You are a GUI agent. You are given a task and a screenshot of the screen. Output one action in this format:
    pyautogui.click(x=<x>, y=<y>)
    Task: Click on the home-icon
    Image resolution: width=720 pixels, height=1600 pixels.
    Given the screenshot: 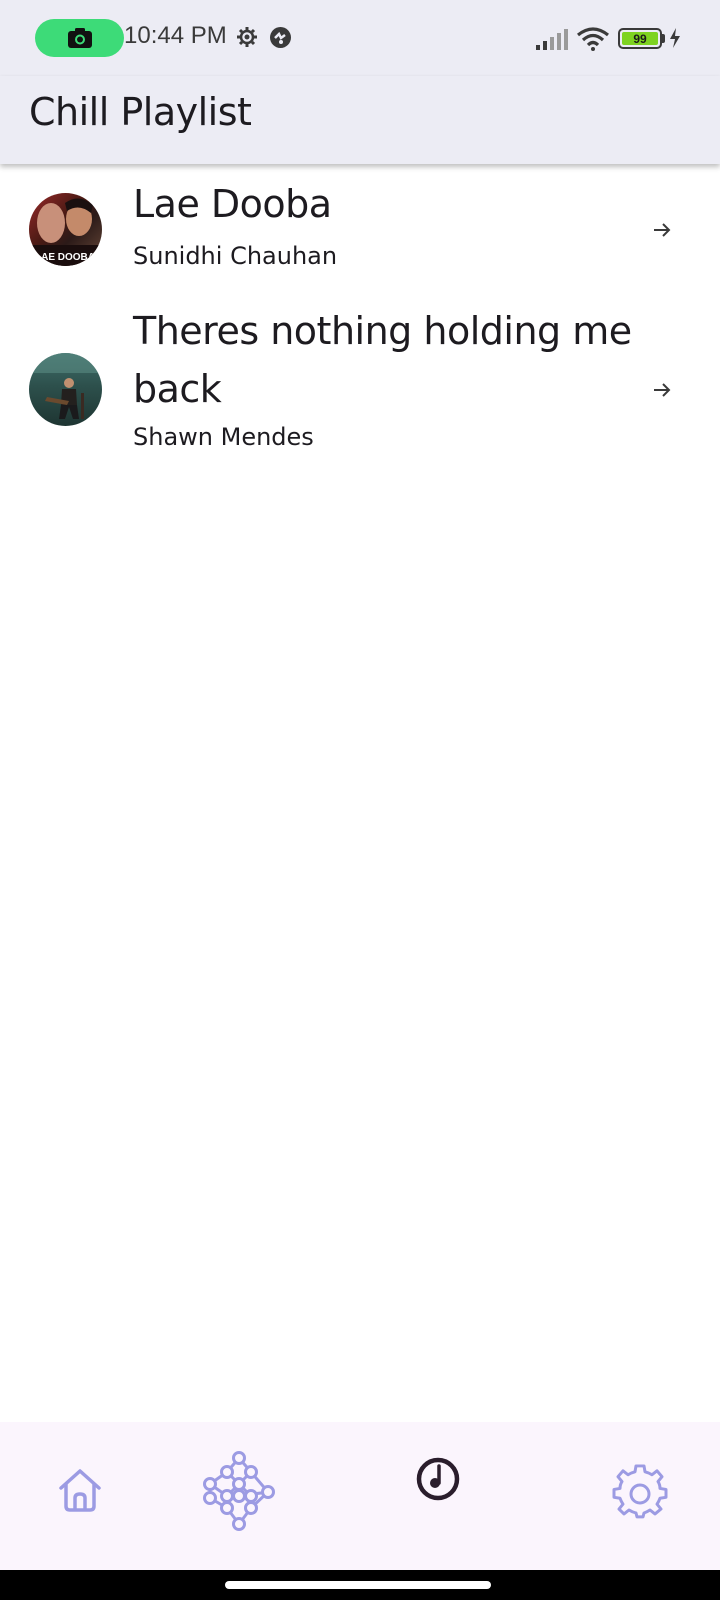 What is the action you would take?
    pyautogui.click(x=80, y=1490)
    